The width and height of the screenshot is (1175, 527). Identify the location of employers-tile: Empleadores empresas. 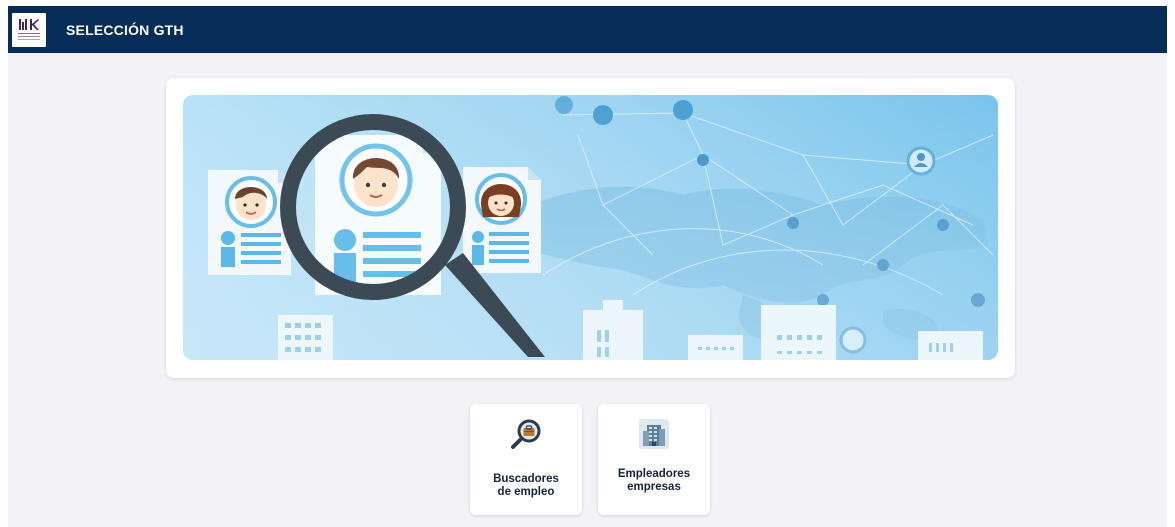
(654, 459).